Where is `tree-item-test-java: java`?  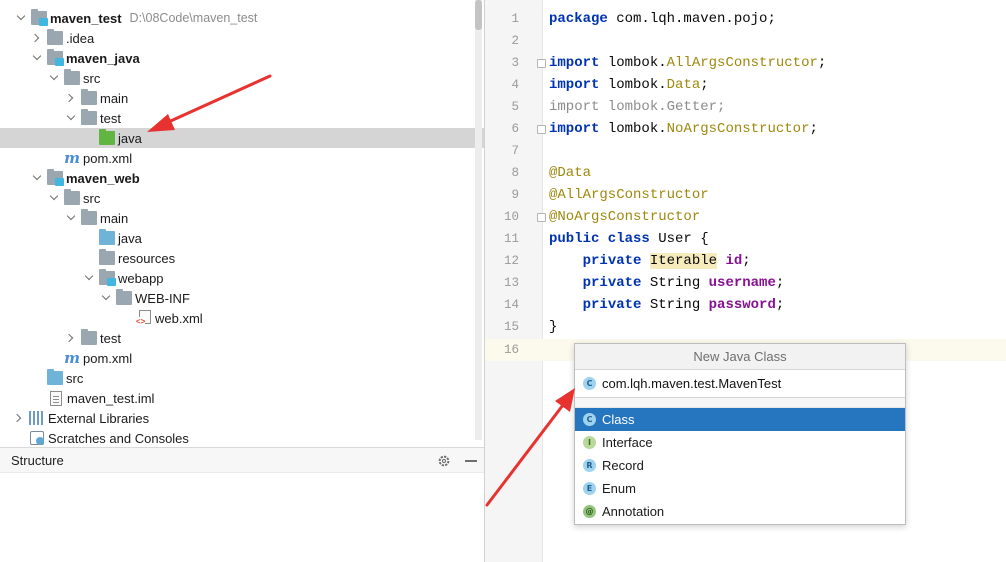
tree-item-test-java: java is located at coordinates (242, 138).